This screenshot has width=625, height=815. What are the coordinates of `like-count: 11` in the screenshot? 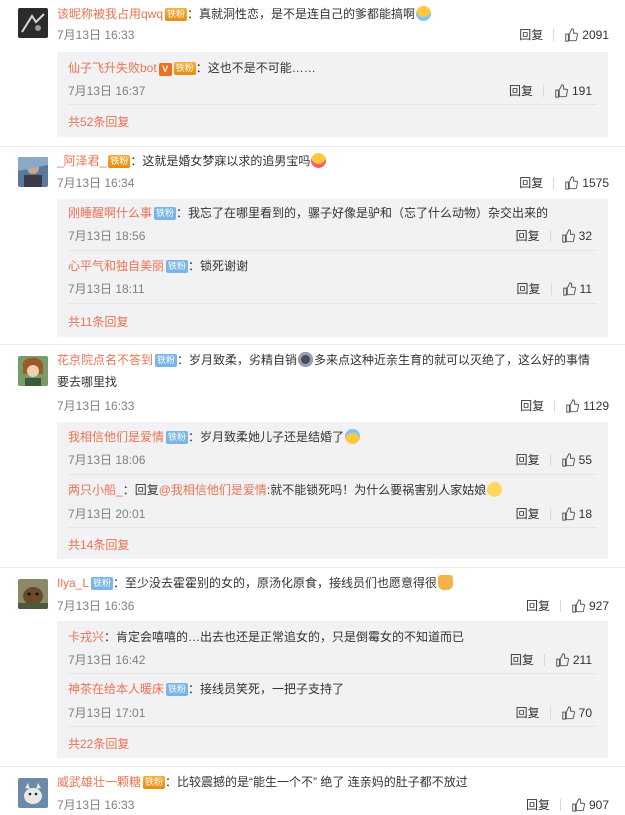 It's located at (585, 289).